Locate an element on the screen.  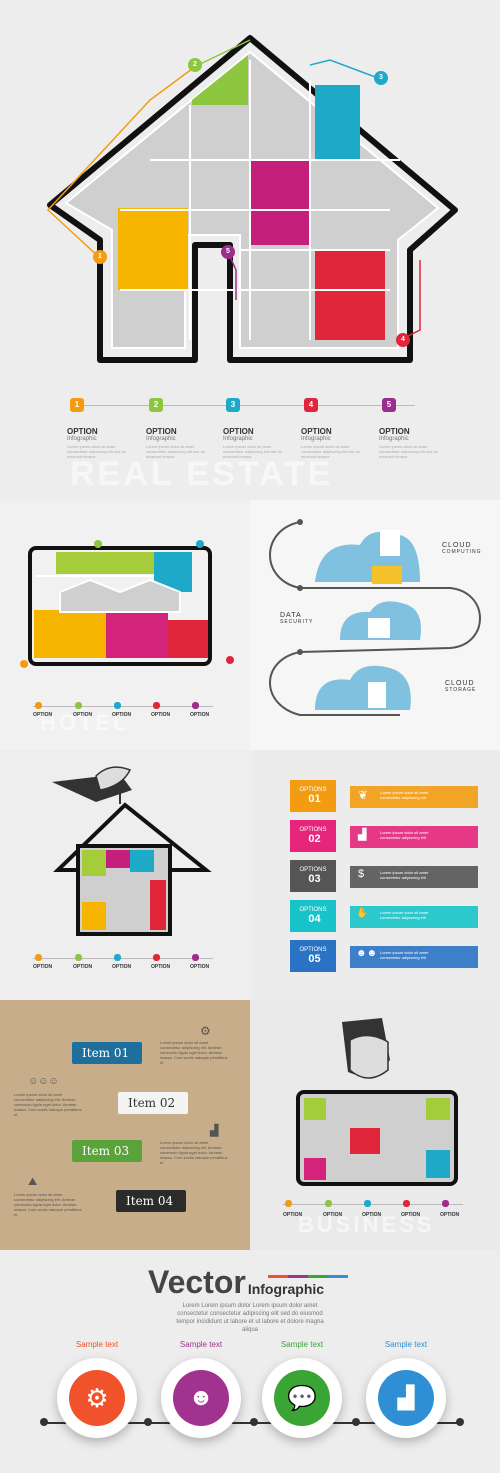
chat-icon: 💬 is located at coordinates (302, 1398).